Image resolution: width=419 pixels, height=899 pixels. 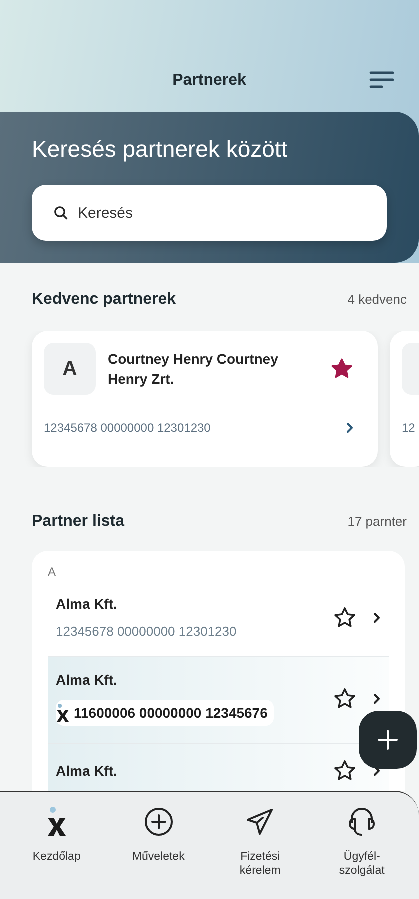 I want to click on search-icon, so click(x=61, y=213).